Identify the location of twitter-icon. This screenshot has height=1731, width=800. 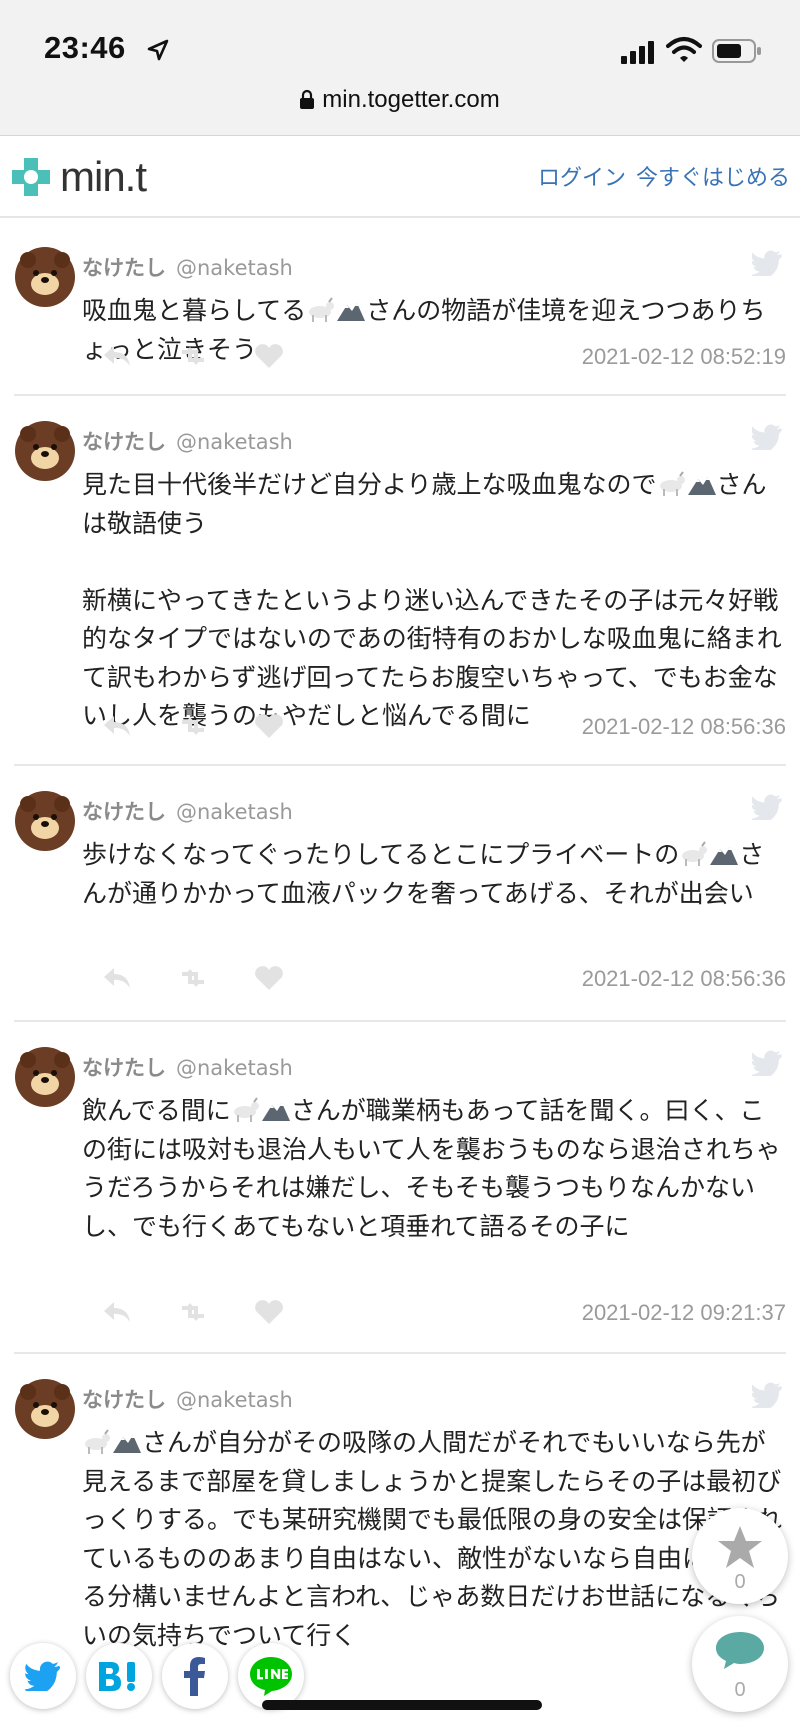
(43, 1676).